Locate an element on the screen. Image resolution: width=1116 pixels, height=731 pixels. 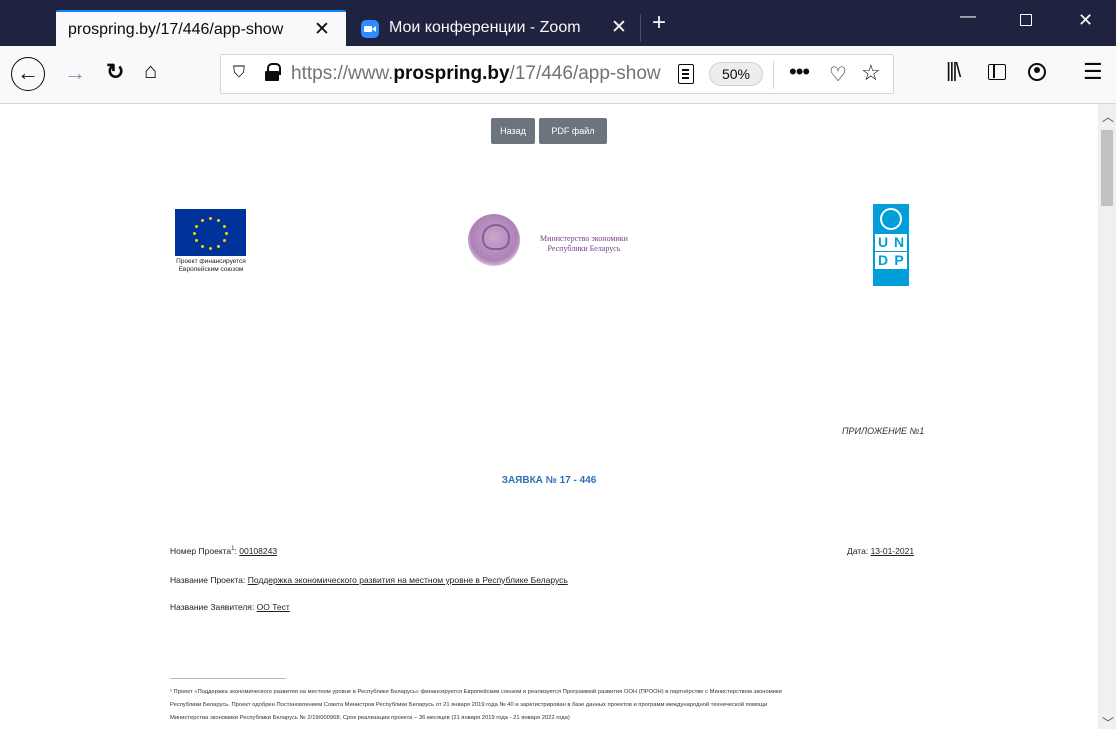
reader-view-icon is located at coordinates (686, 74).